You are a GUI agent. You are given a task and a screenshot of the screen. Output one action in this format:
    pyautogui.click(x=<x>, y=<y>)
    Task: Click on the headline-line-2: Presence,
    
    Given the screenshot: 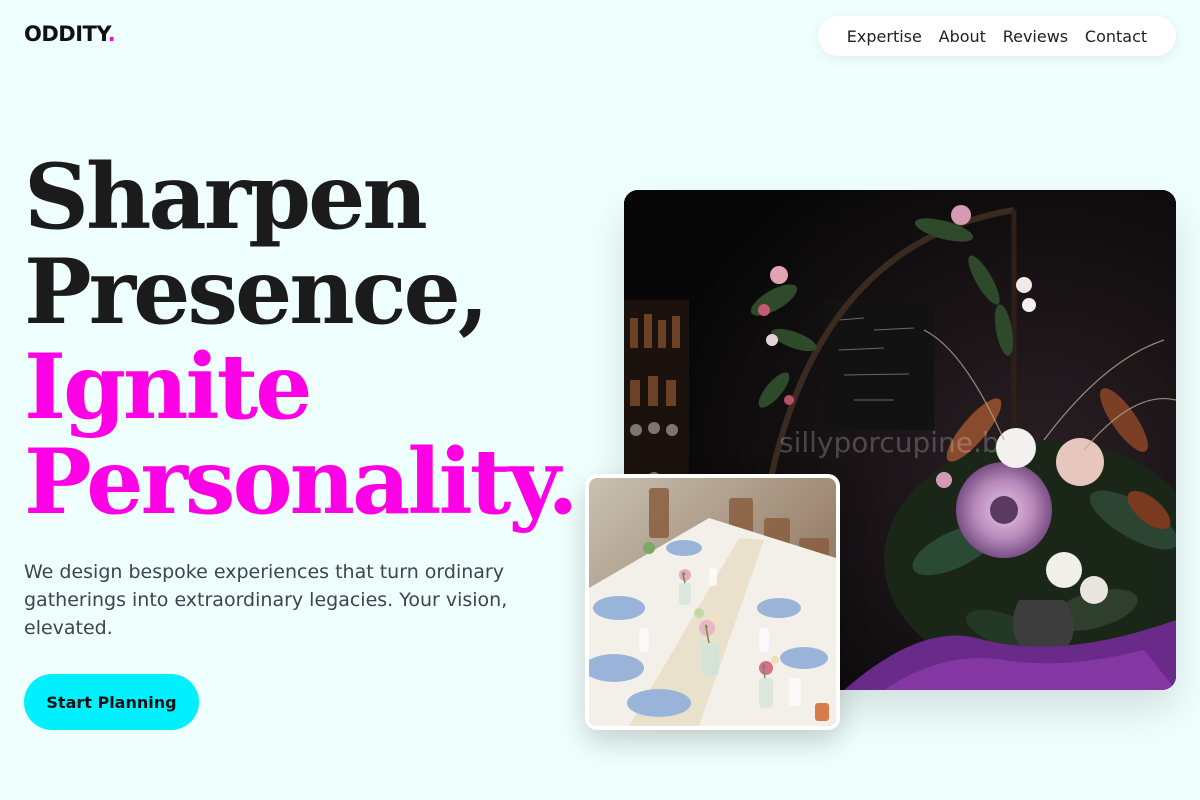 What is the action you would take?
    pyautogui.click(x=256, y=292)
    